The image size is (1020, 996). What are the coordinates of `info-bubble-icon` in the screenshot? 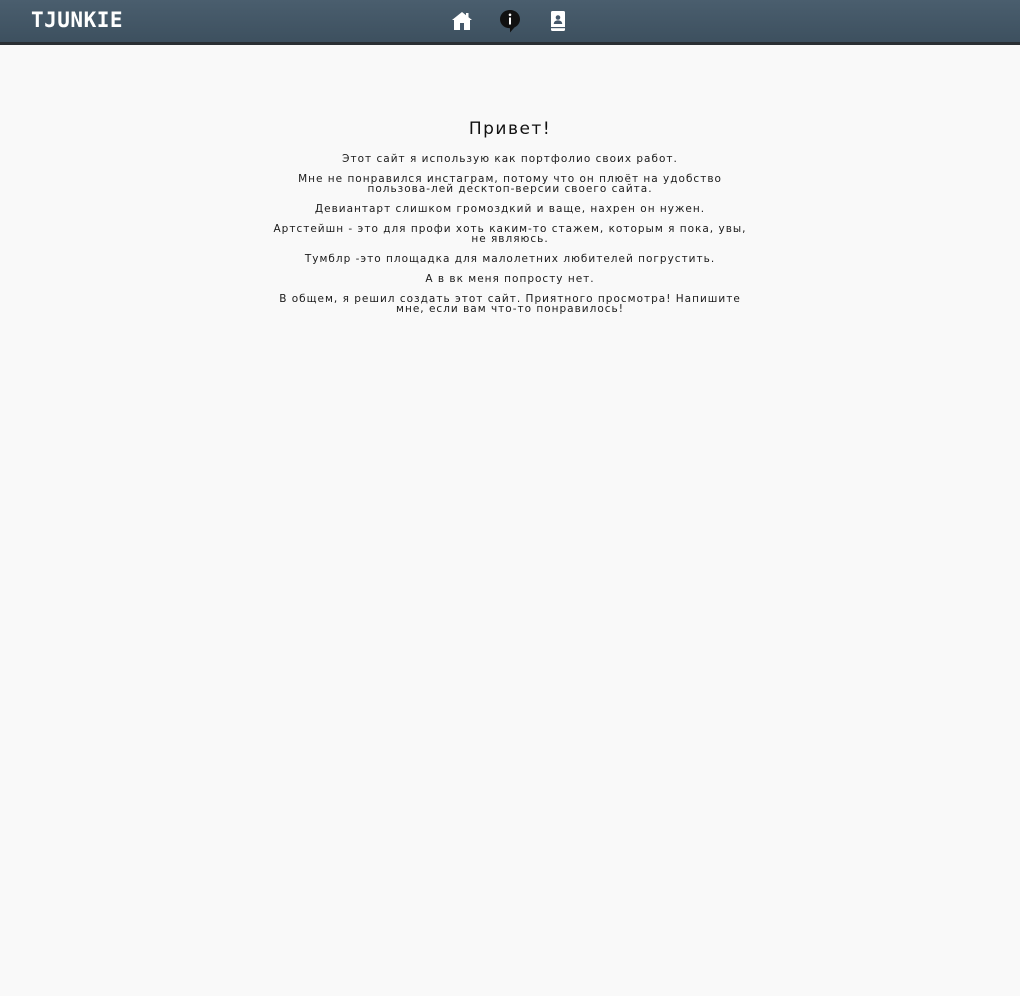 It's located at (510, 21).